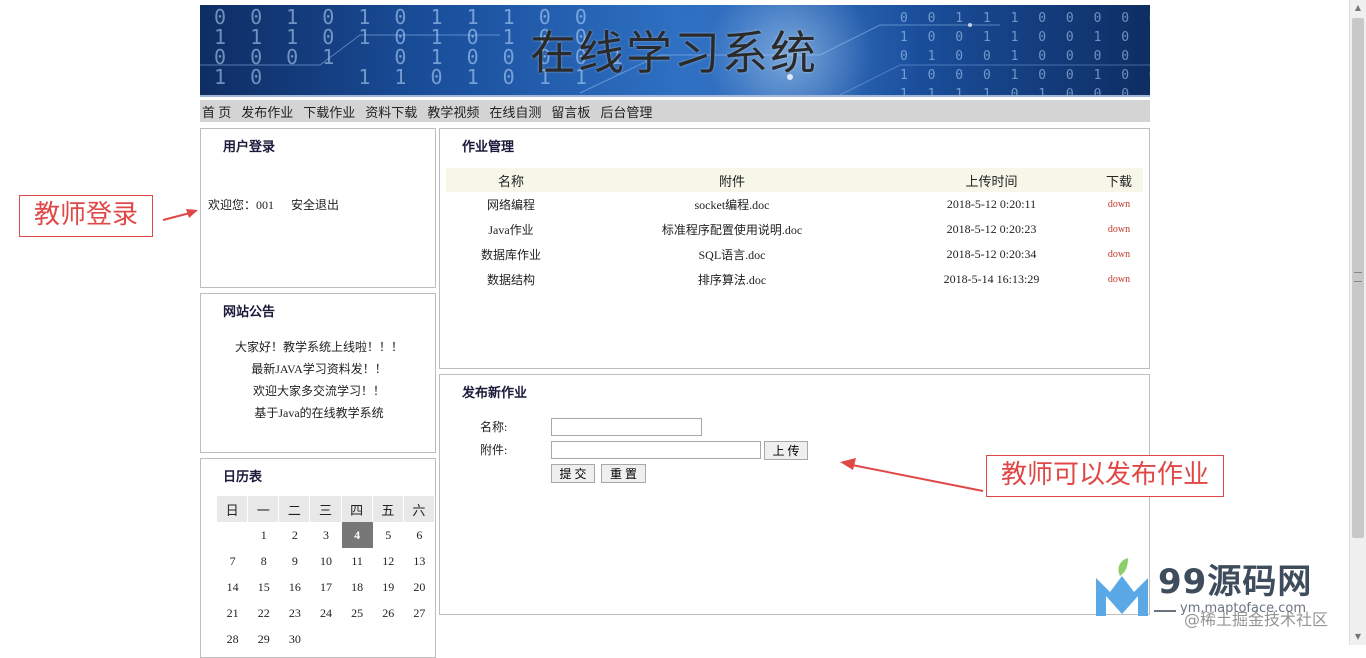 The width and height of the screenshot is (1366, 658). What do you see at coordinates (495, 392) in the screenshot?
I see `publish-panel-title: 发布新作业` at bounding box center [495, 392].